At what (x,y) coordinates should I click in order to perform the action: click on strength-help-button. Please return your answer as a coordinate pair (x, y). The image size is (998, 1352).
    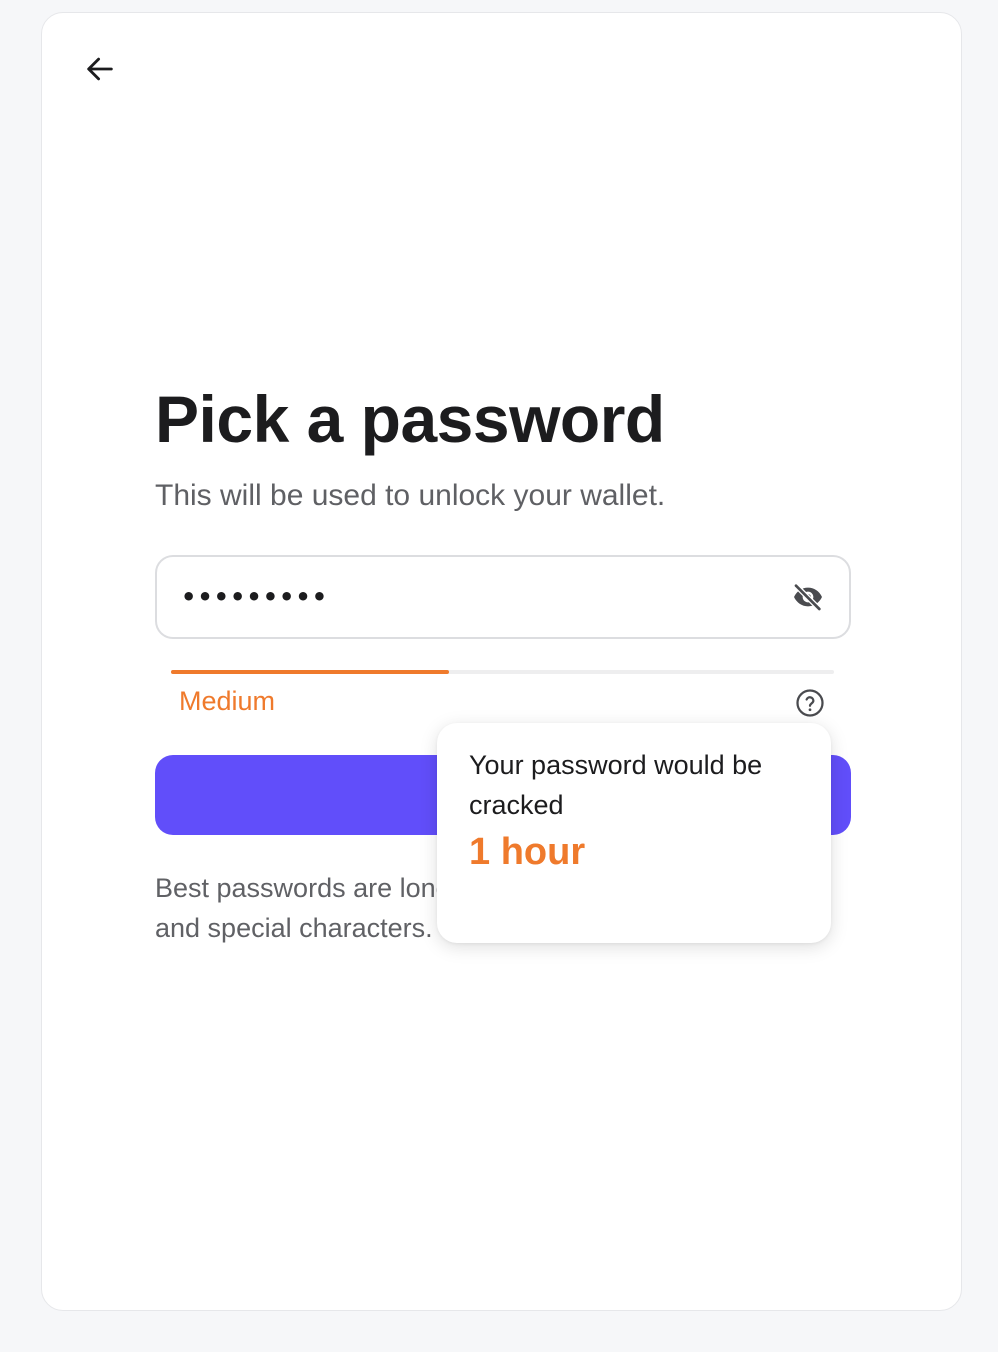
    Looking at the image, I should click on (810, 703).